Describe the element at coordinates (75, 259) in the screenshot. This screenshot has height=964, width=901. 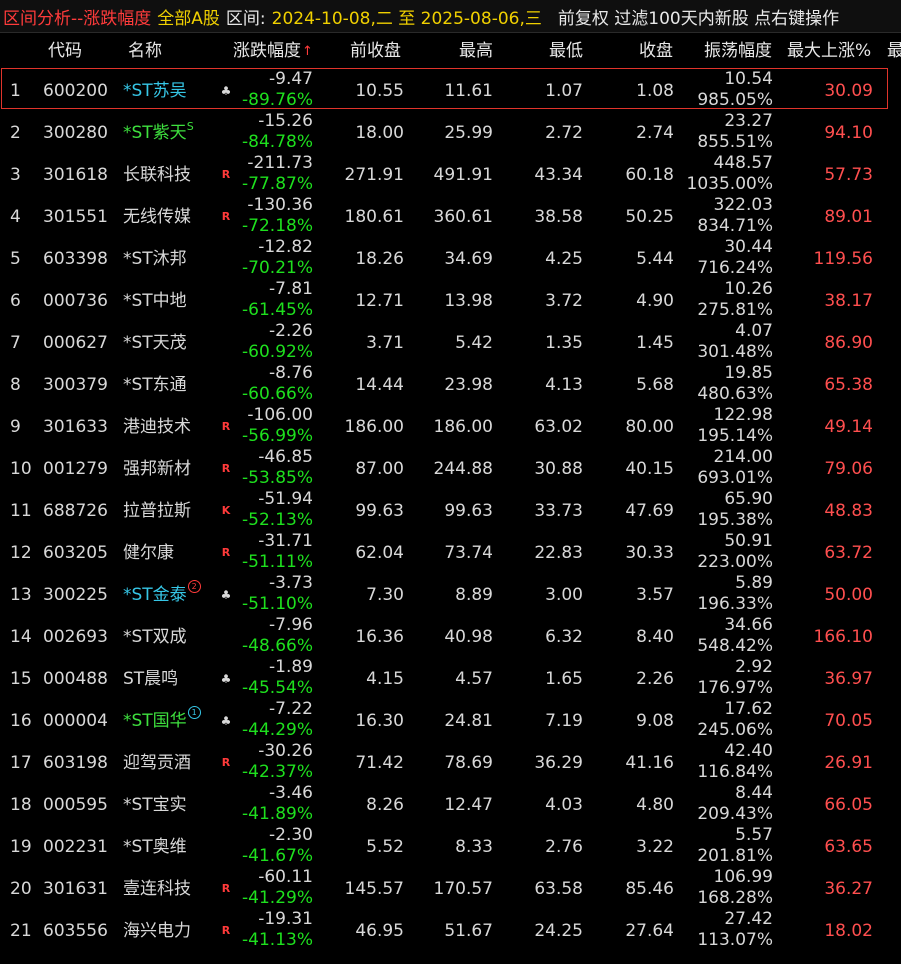
I see `stock-code: 603398` at that location.